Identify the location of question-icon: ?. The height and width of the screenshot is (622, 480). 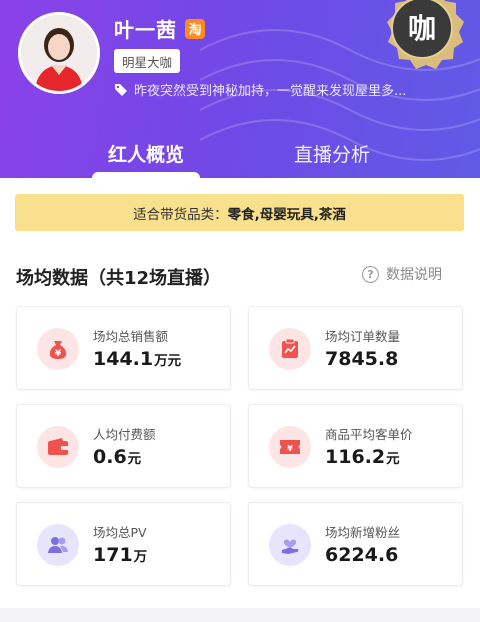
(370, 274).